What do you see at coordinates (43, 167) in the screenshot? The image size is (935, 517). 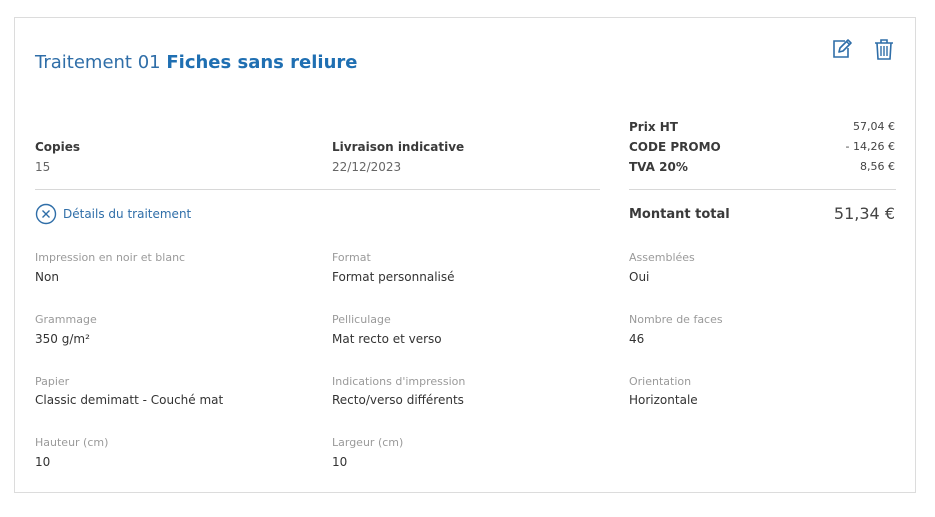 I see `copies-value: 15` at bounding box center [43, 167].